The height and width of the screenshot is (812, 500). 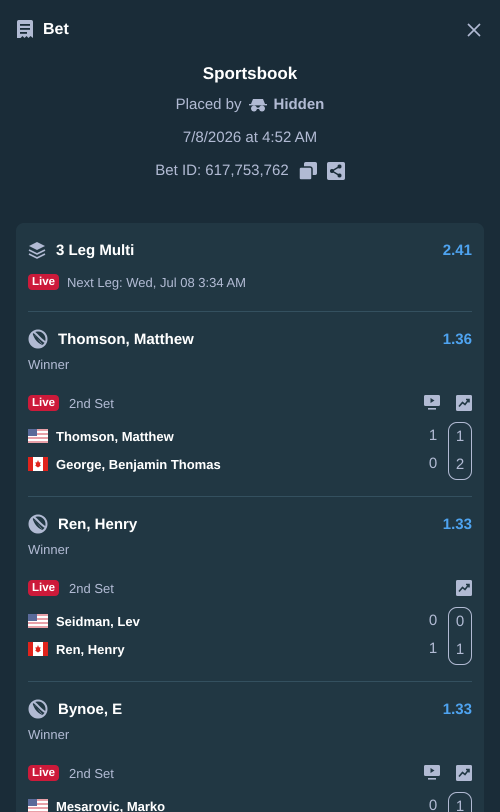 I want to click on copy-icon, so click(x=307, y=171).